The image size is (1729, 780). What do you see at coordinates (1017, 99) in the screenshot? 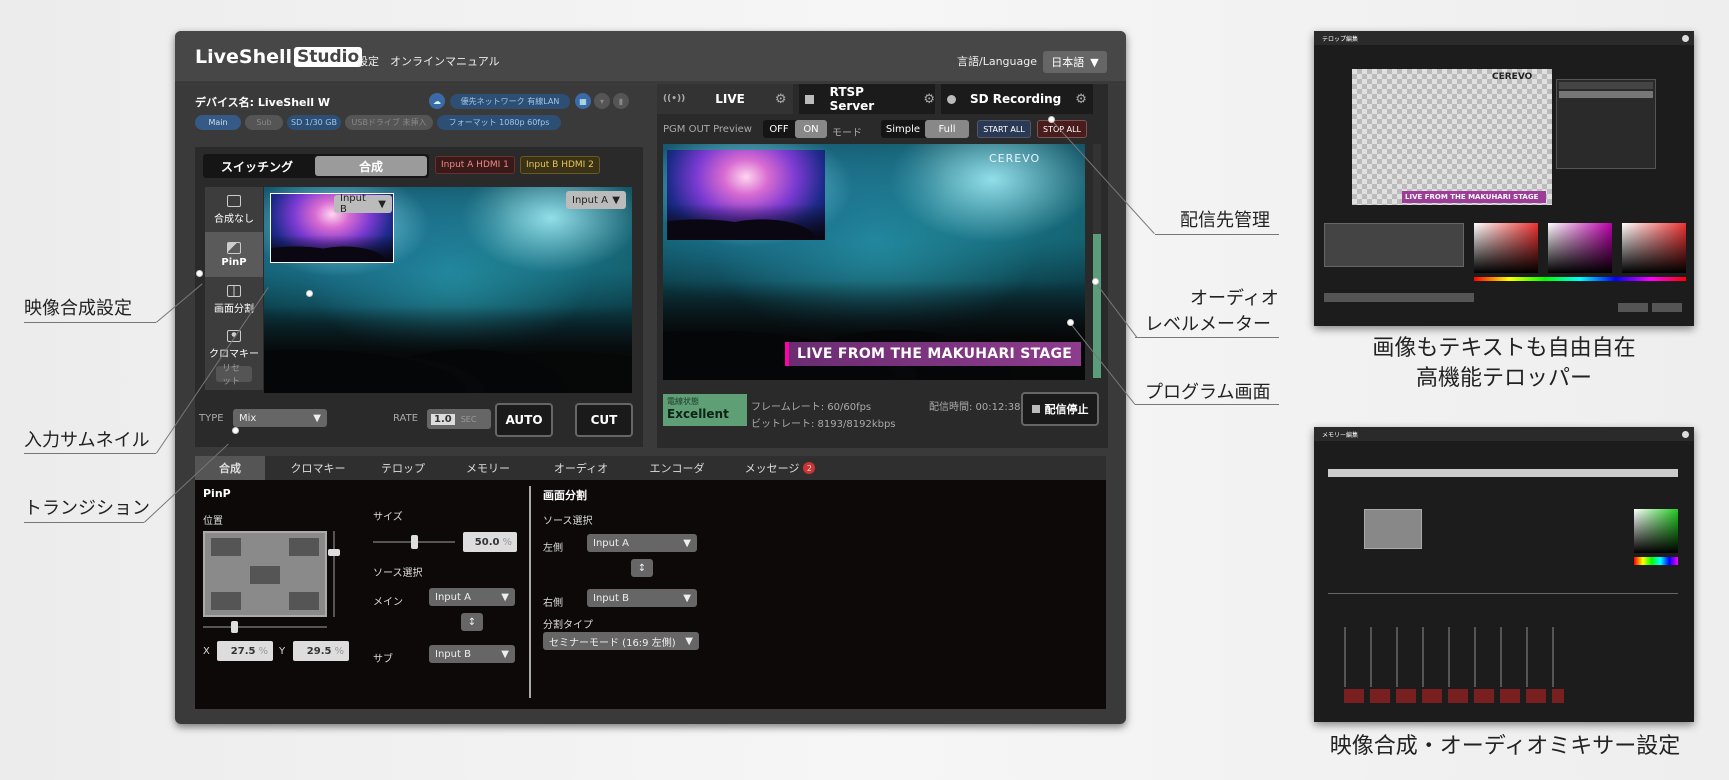
I see `tab-sd-recording: SD Recording ⚙` at bounding box center [1017, 99].